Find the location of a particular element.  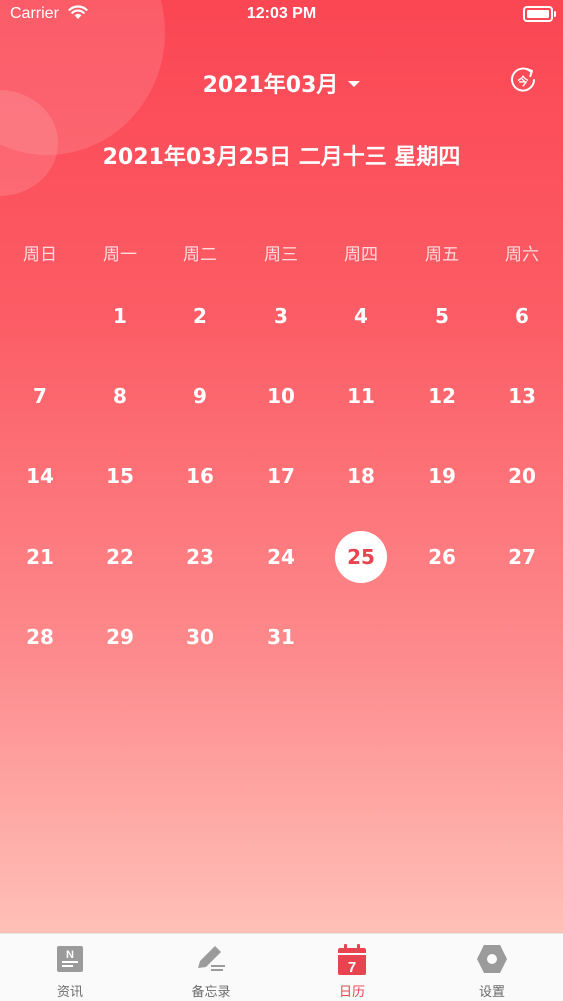

day-number: 22 is located at coordinates (120, 557).